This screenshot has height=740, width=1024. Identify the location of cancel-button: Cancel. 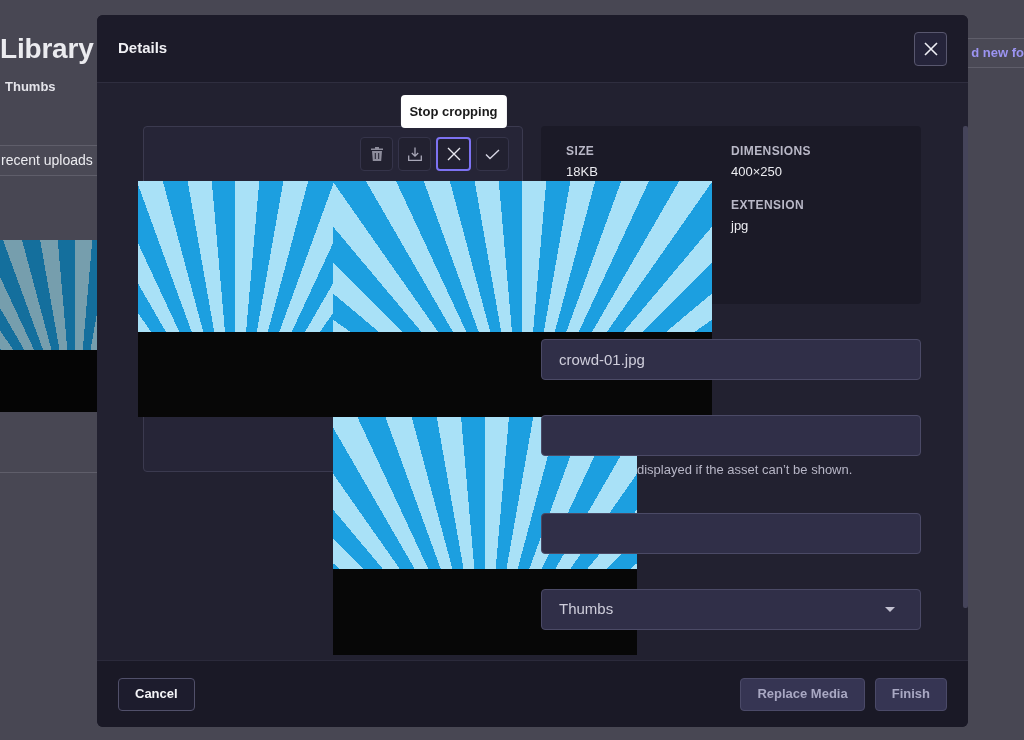
(156, 694).